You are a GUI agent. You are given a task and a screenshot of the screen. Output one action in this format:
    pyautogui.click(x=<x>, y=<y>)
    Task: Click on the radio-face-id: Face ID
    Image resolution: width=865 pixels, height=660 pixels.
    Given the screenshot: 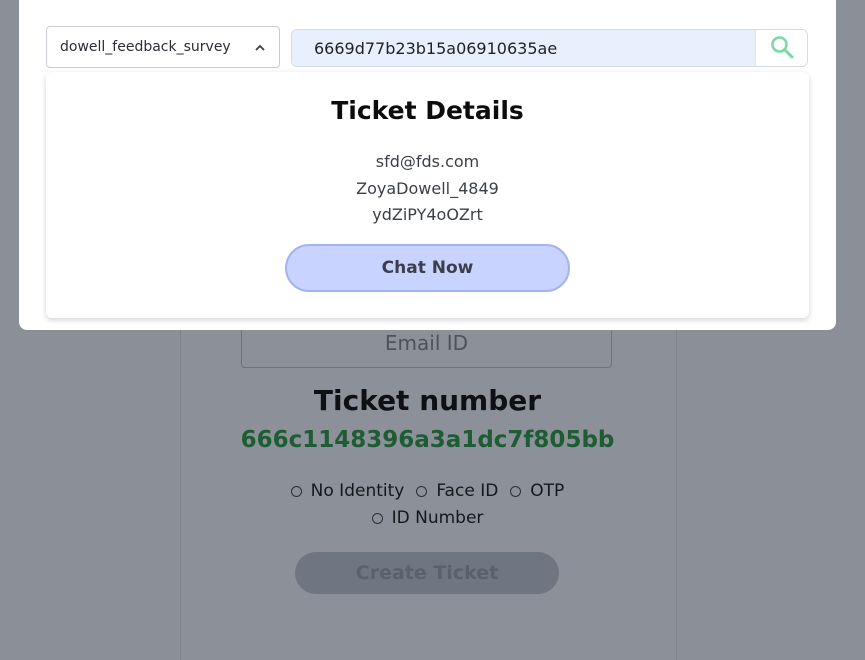 What is the action you would take?
    pyautogui.click(x=457, y=491)
    